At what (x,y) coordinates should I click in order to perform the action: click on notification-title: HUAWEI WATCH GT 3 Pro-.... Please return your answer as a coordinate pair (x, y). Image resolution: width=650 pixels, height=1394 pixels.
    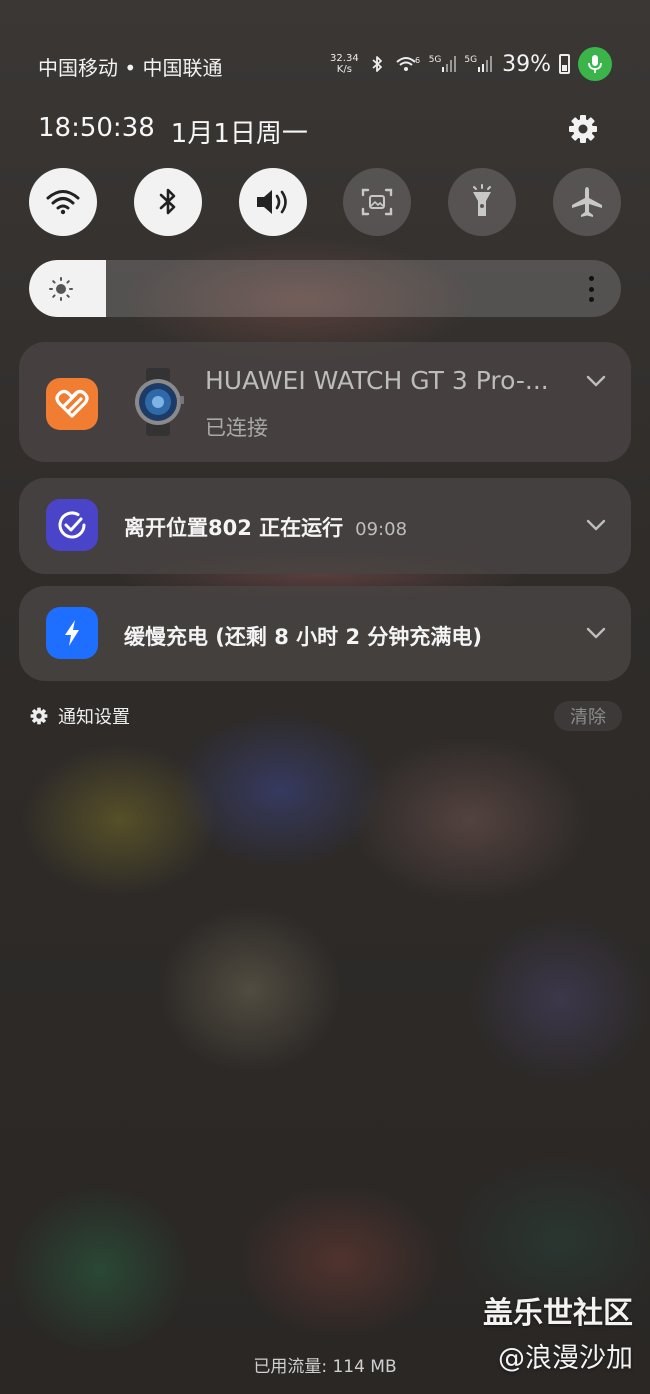
    Looking at the image, I should click on (377, 380).